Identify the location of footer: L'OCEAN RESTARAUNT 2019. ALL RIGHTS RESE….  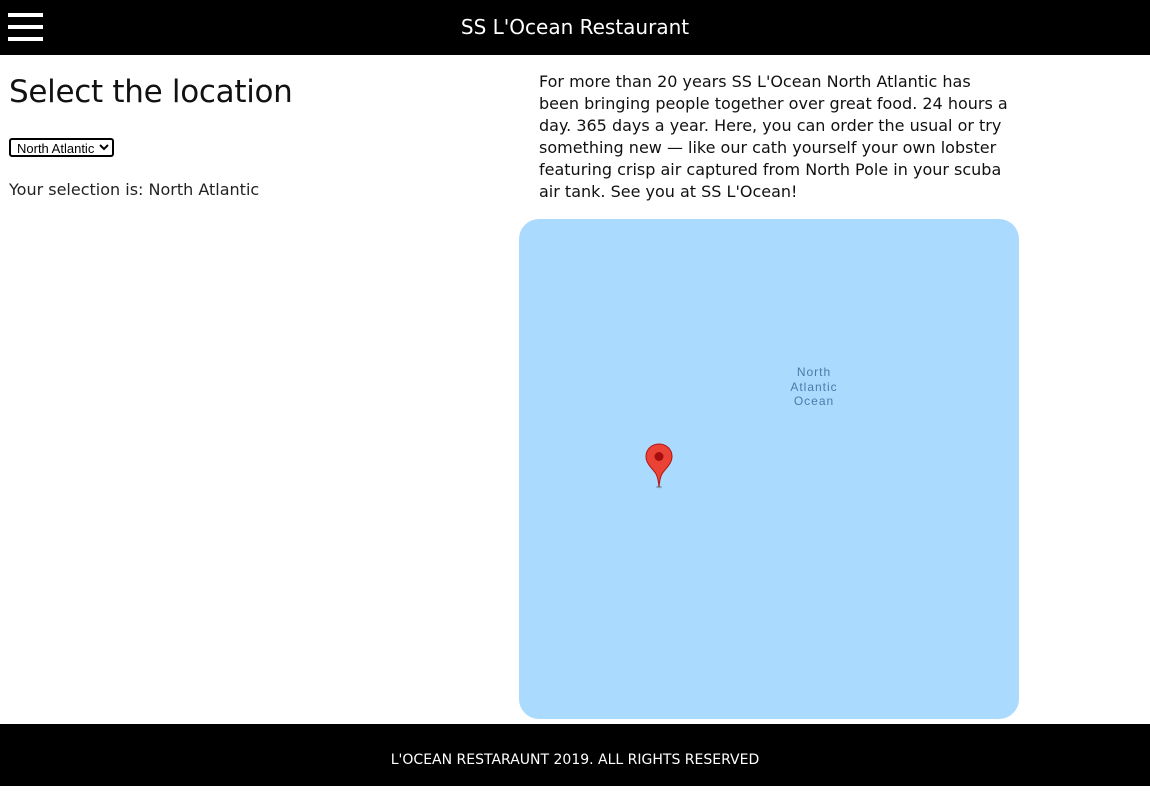
(575, 755).